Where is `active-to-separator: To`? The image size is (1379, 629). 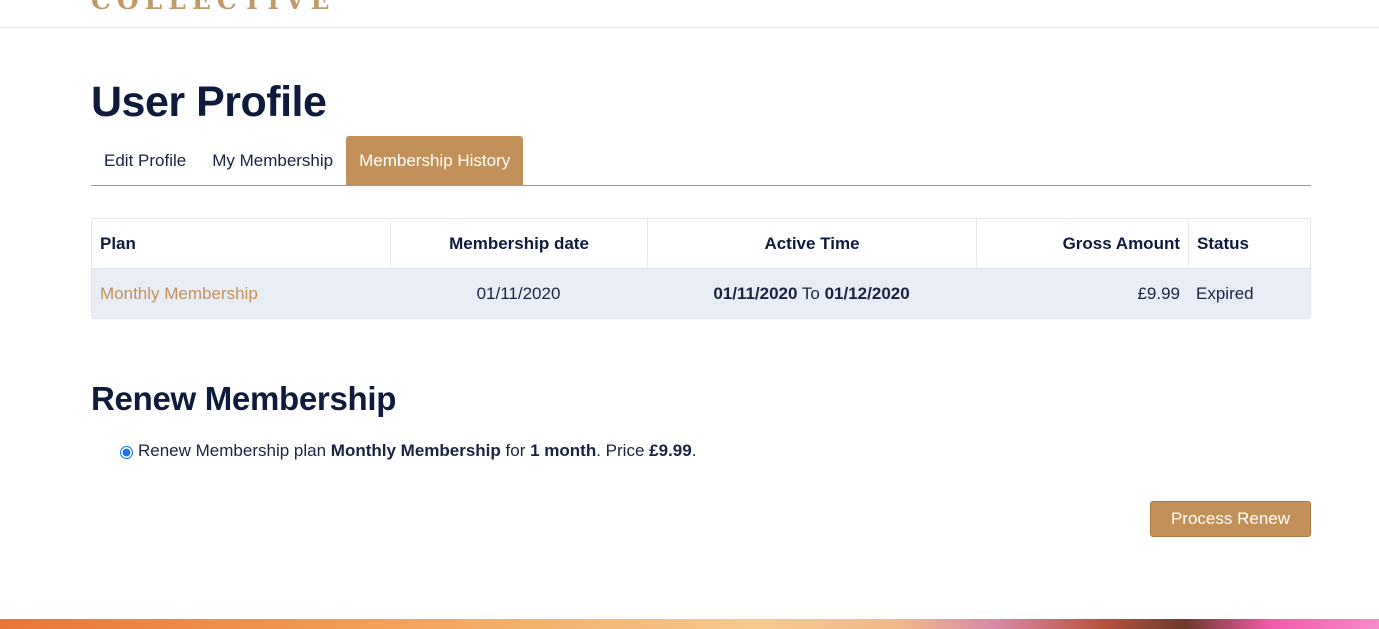
active-to-separator: To is located at coordinates (810, 293).